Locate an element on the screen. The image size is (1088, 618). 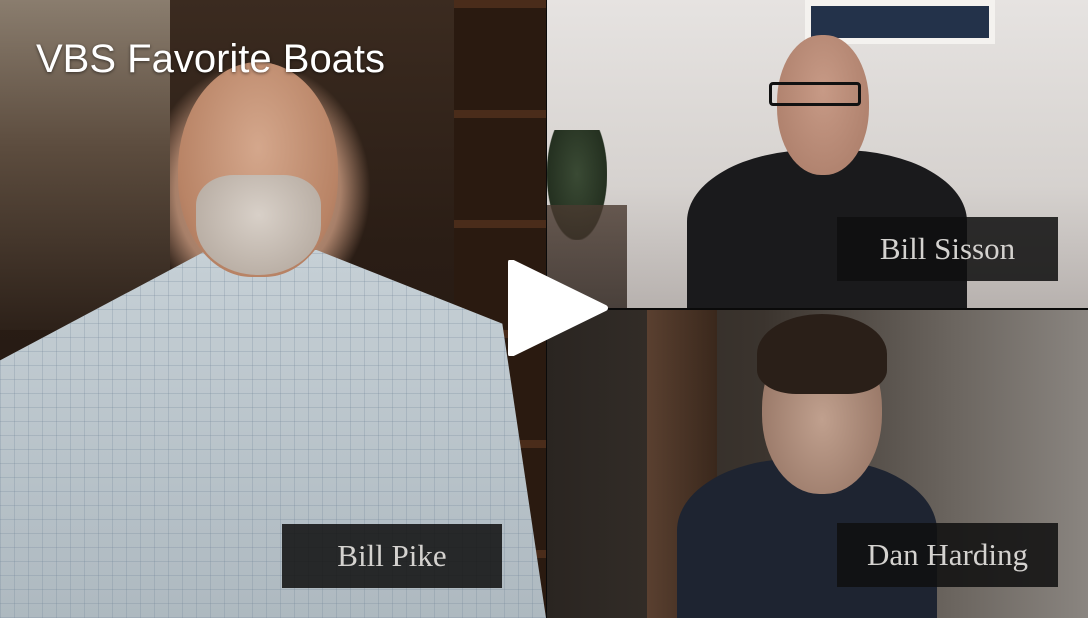
tile-divider-horizontal is located at coordinates (817, 309).